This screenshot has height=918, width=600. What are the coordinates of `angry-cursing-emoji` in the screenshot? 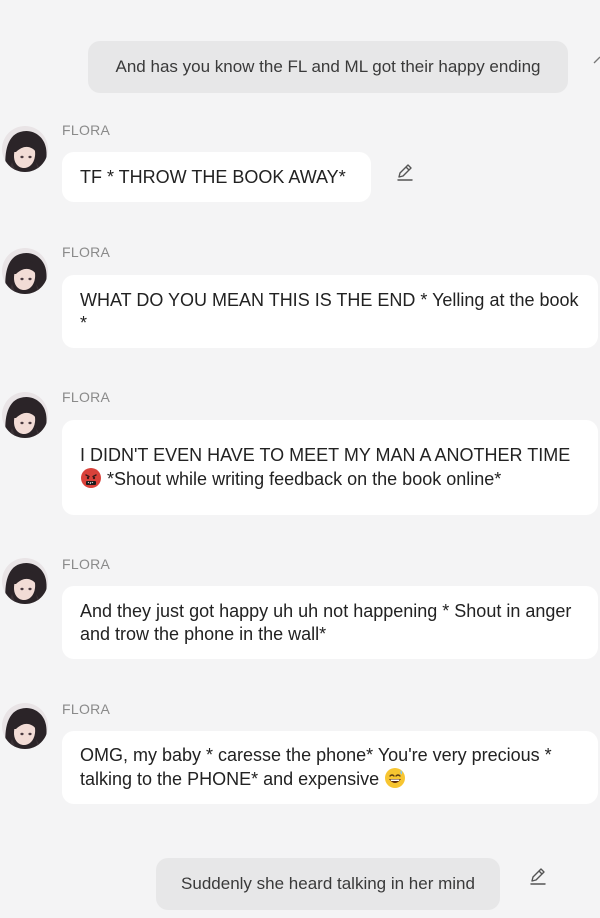 It's located at (91, 478).